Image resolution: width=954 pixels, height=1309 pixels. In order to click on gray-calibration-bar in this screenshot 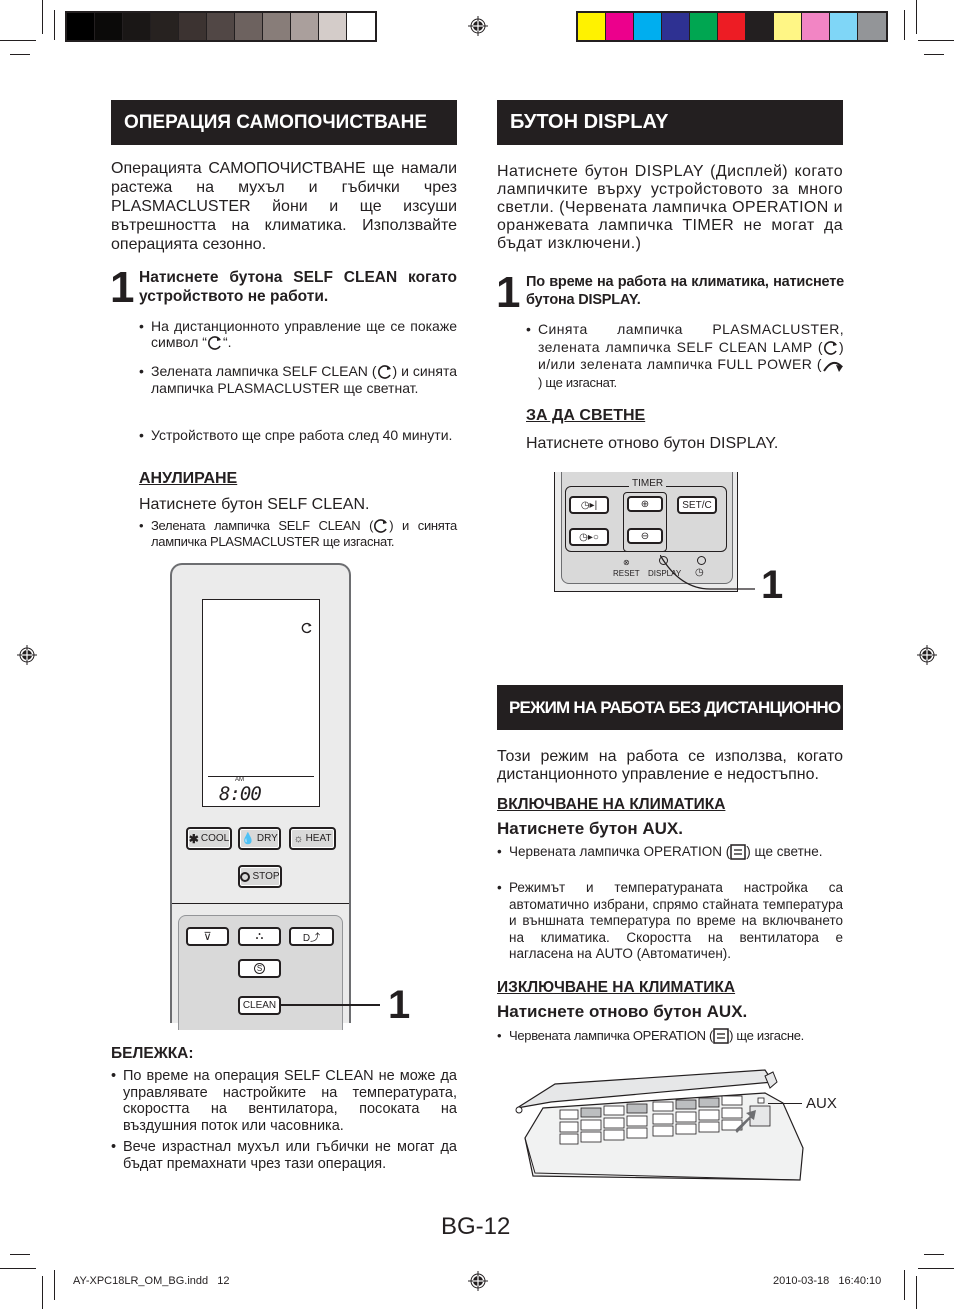, I will do `click(221, 26)`.